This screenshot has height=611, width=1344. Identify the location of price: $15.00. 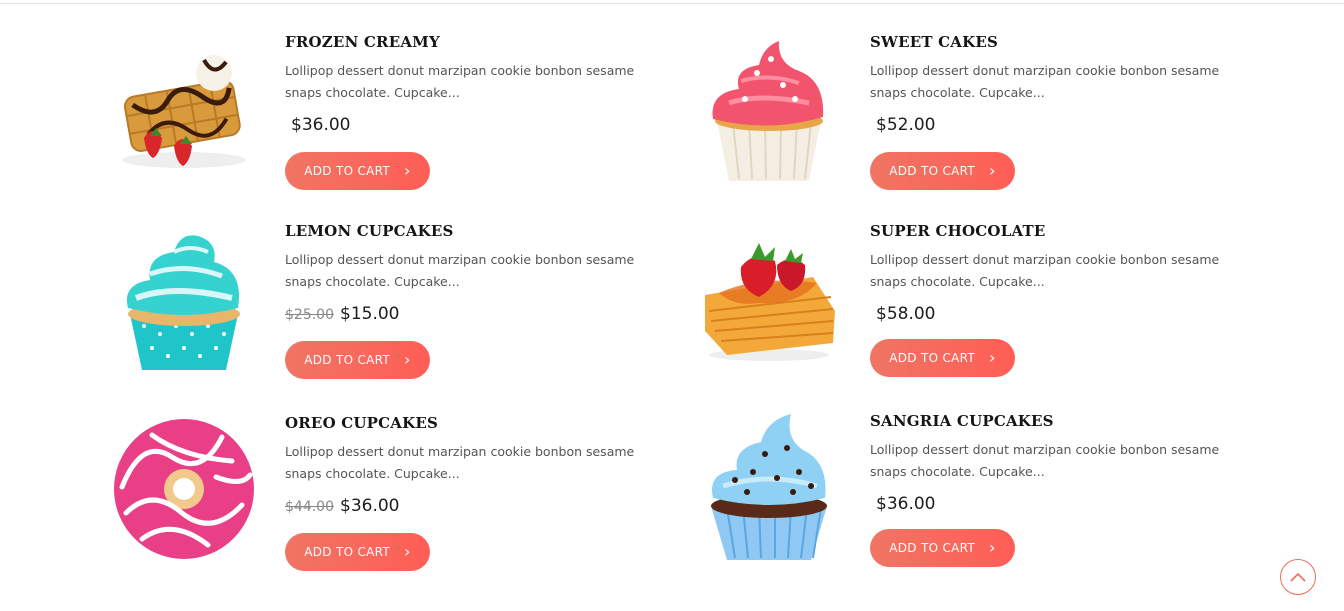
(370, 314).